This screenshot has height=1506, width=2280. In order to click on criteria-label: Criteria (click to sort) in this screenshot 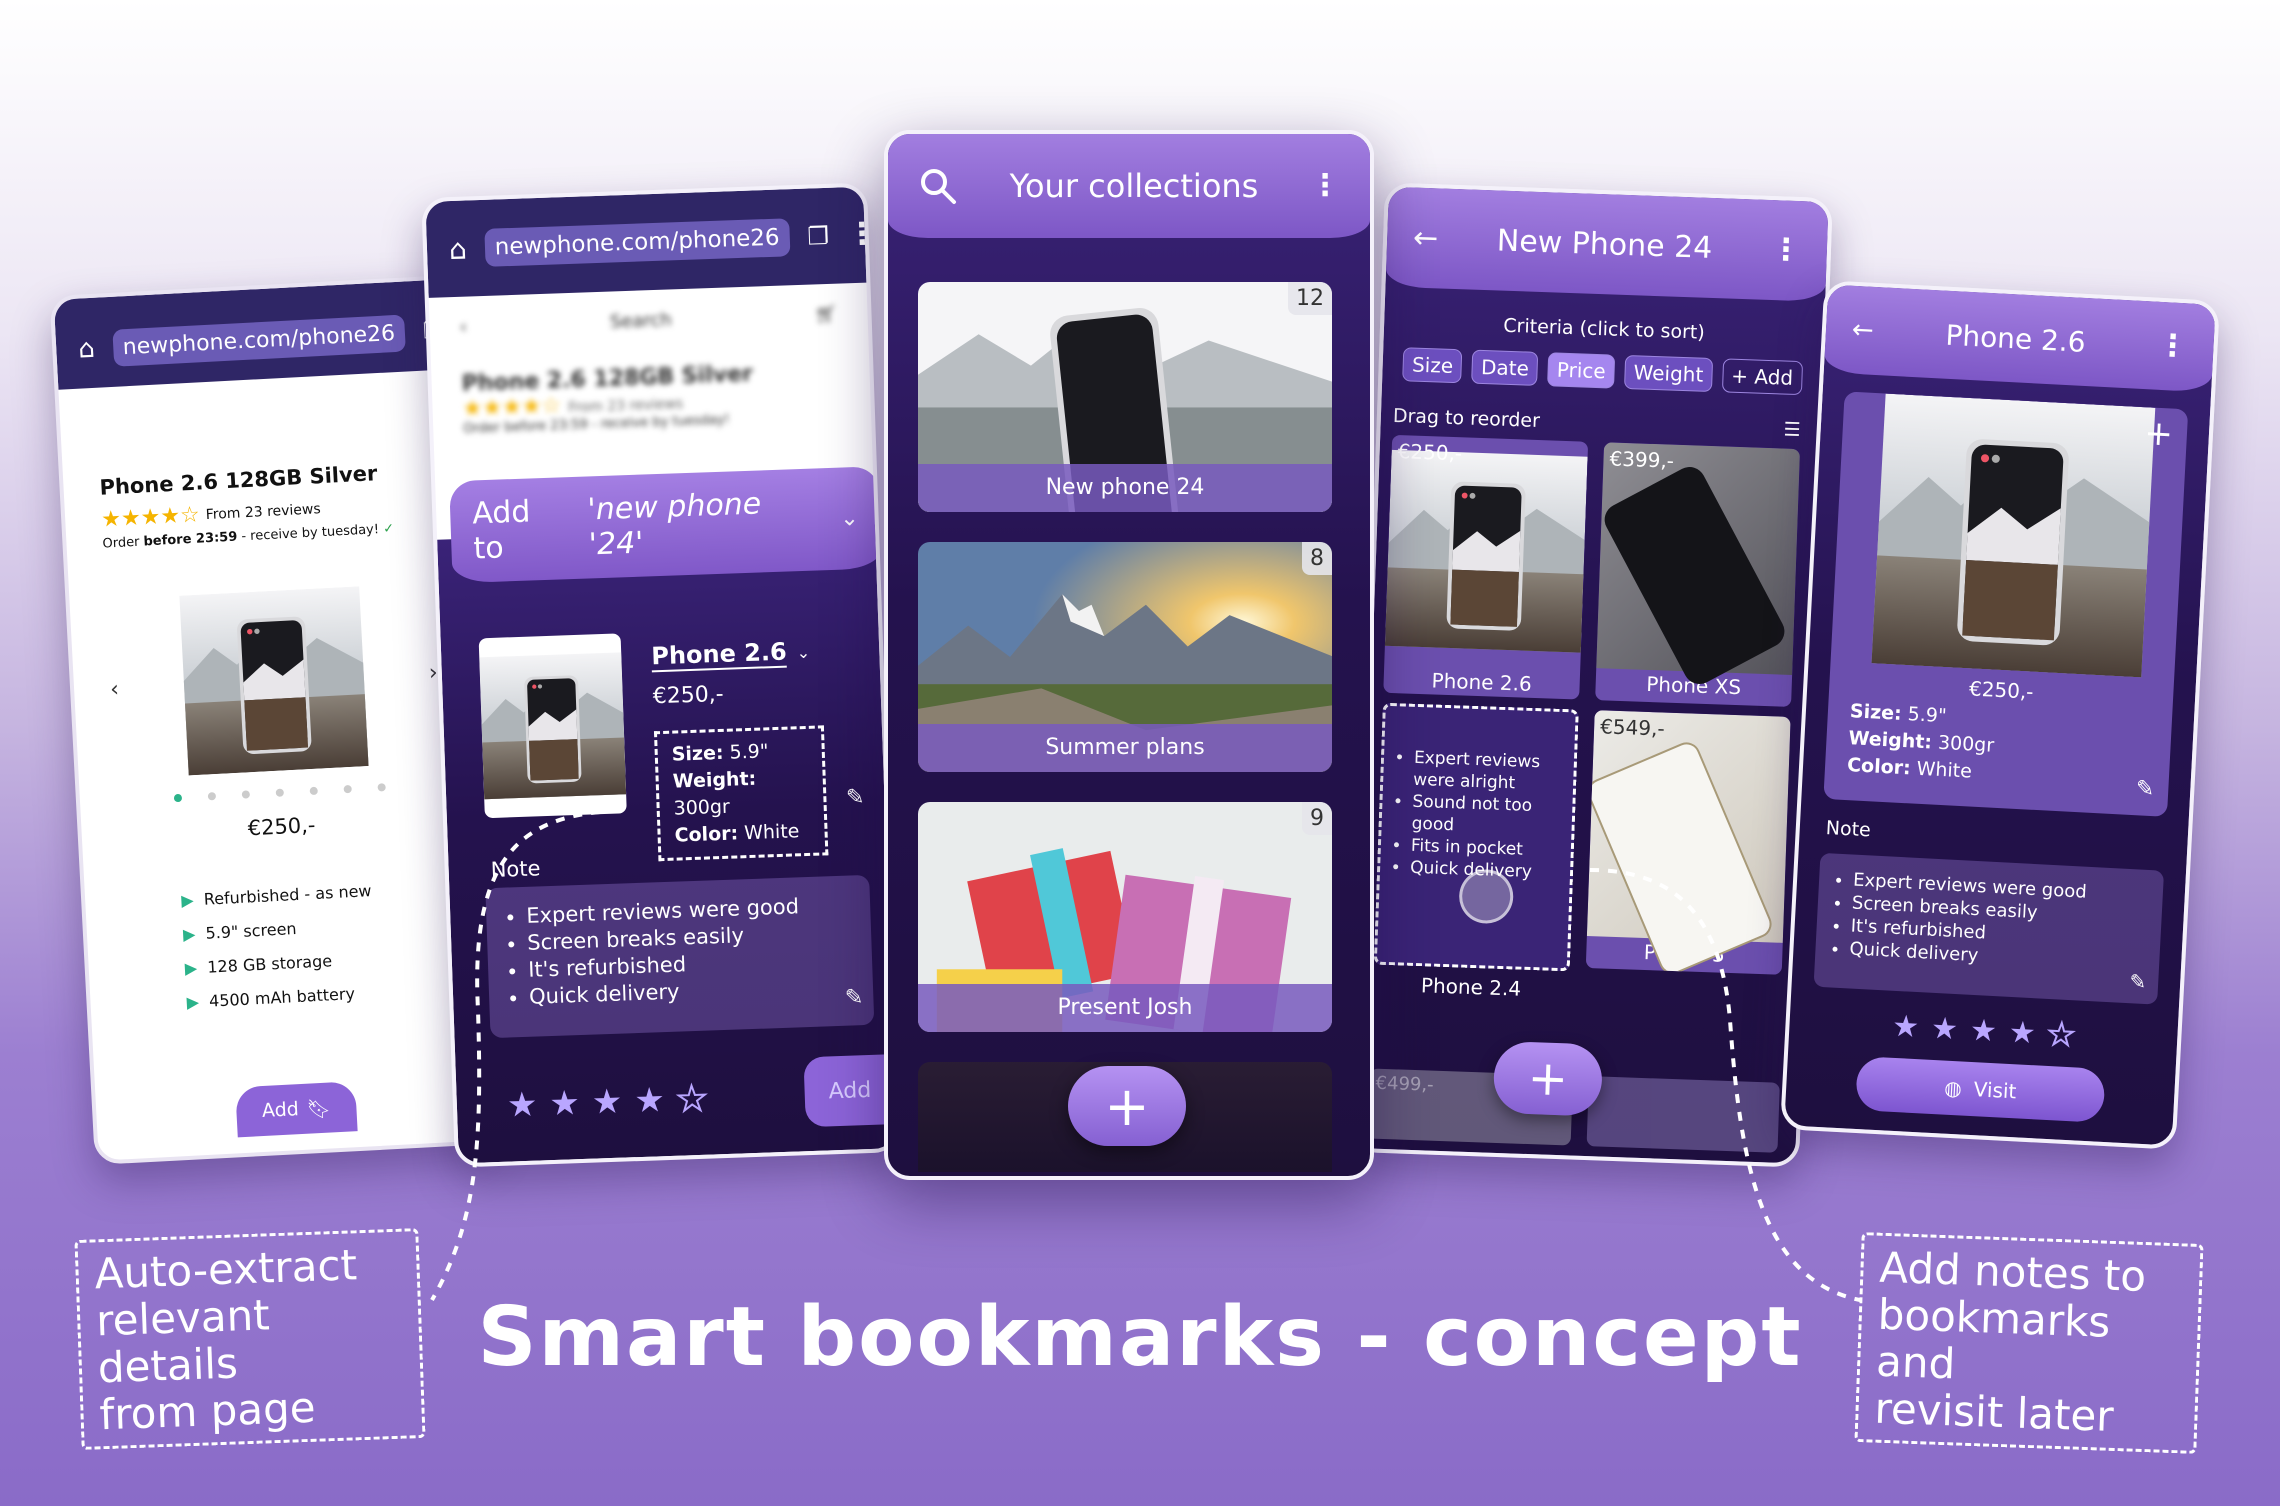, I will do `click(1604, 329)`.